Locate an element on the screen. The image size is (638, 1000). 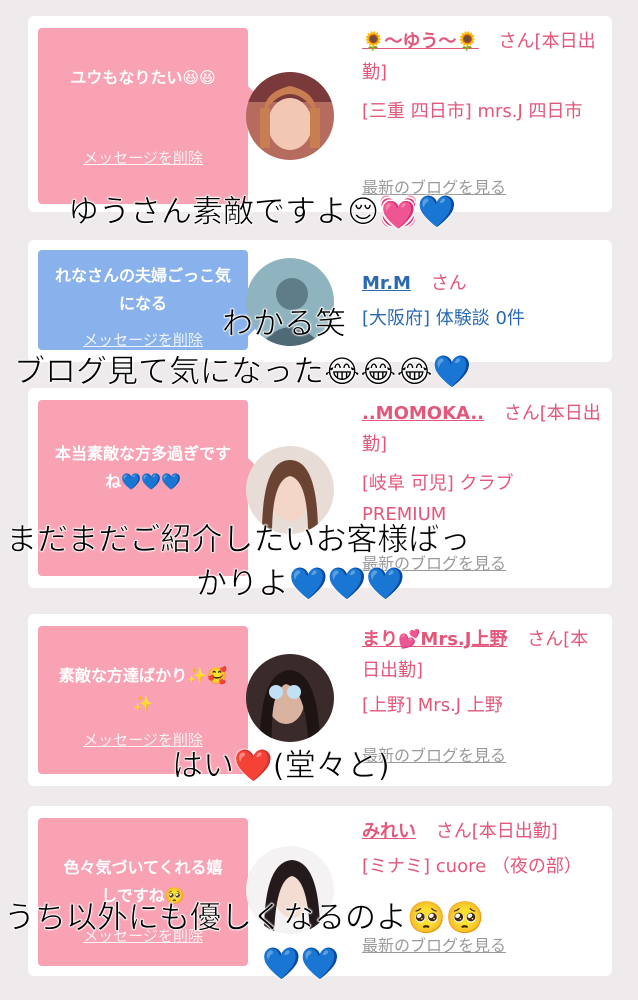
overlay-caption: まだまだご紹介したいお客様ばっ is located at coordinates (238, 540).